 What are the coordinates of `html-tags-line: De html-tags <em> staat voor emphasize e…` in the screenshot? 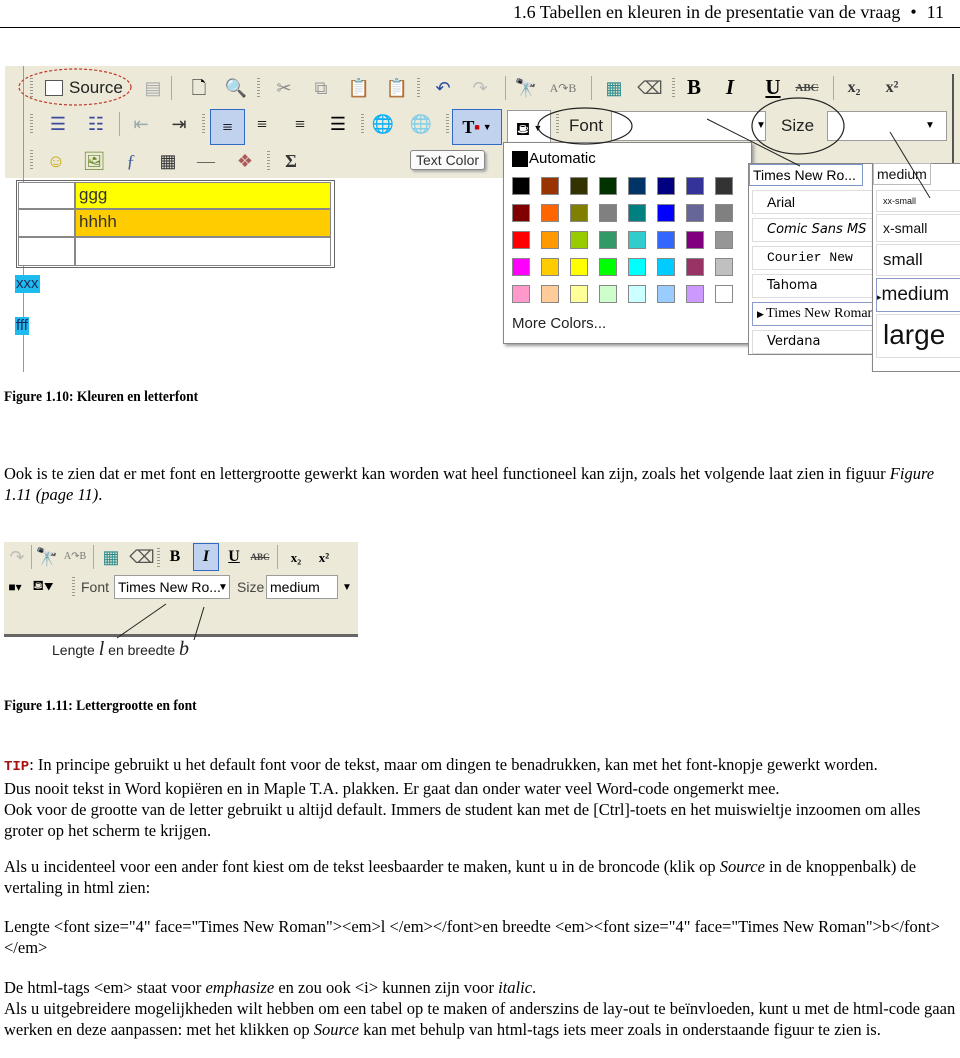 It's located at (480, 987).